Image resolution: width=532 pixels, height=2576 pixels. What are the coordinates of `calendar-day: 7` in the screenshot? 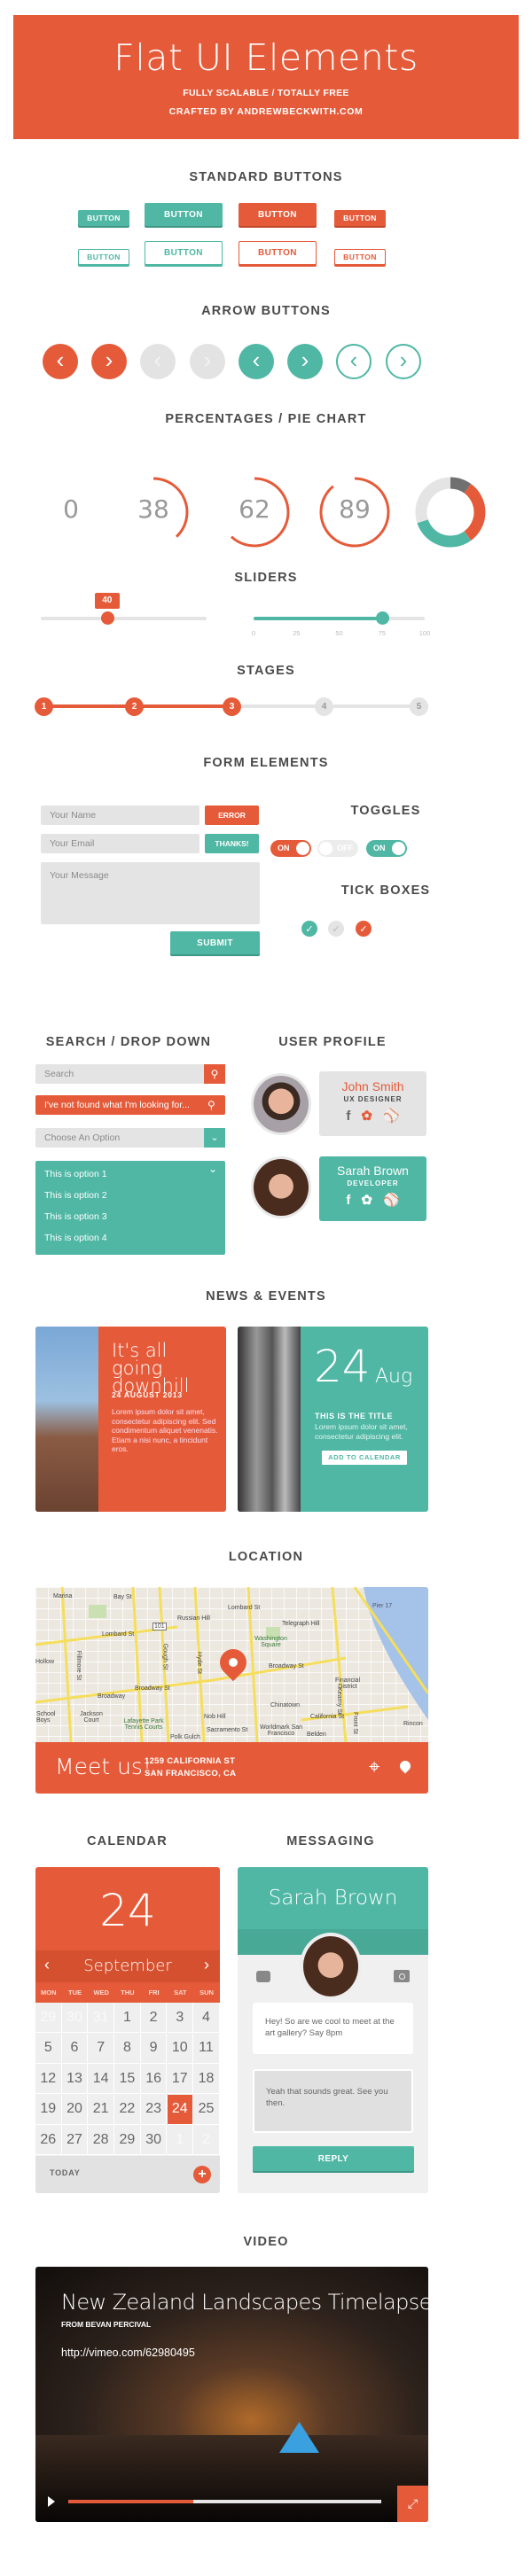 It's located at (101, 2048).